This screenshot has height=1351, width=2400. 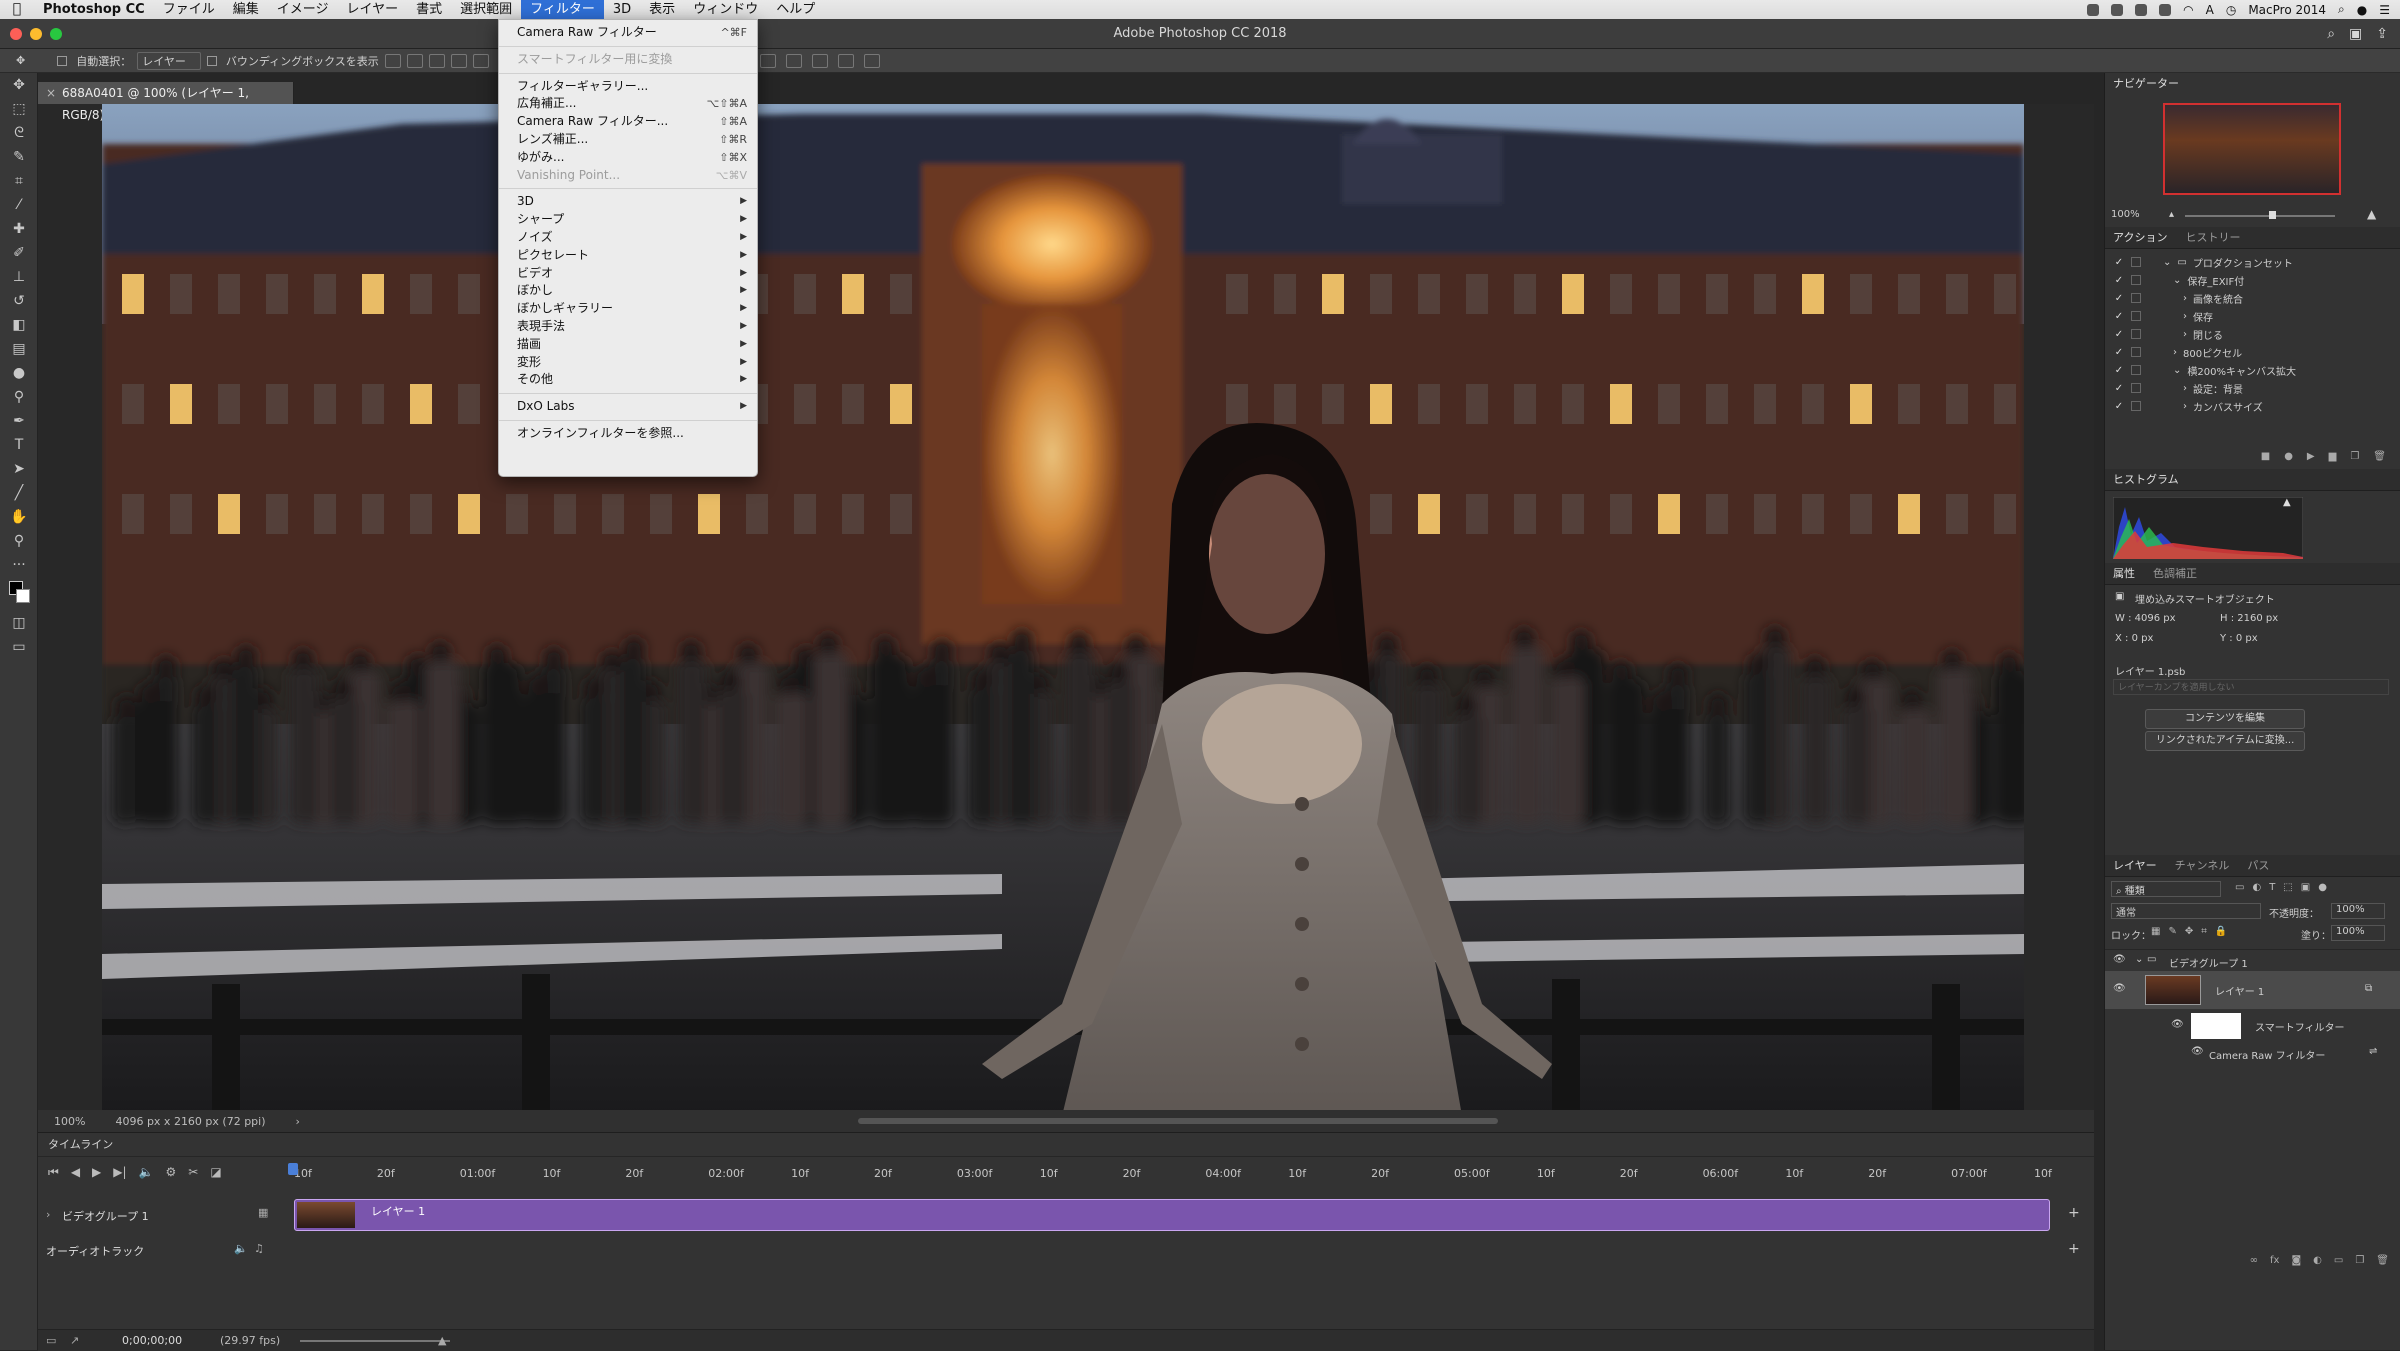 I want to click on speaker-icon: 🔈, so click(x=241, y=1248).